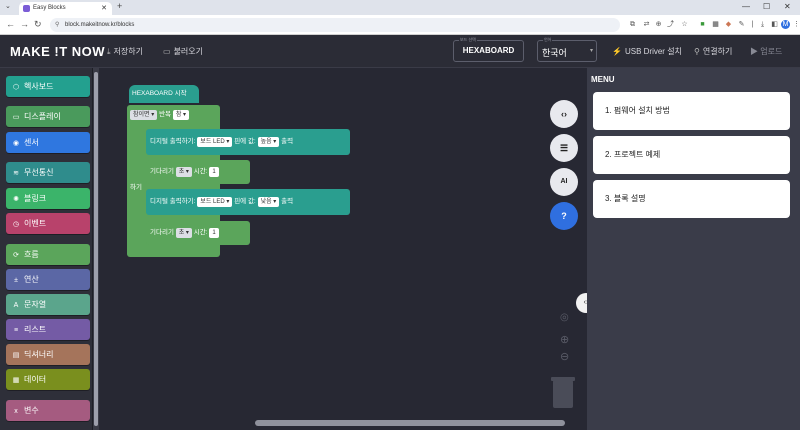 Image resolution: width=800 pixels, height=430 pixels. Describe the element at coordinates (48, 254) in the screenshot. I see `palette-category-button: ⟳ 흐름` at that location.